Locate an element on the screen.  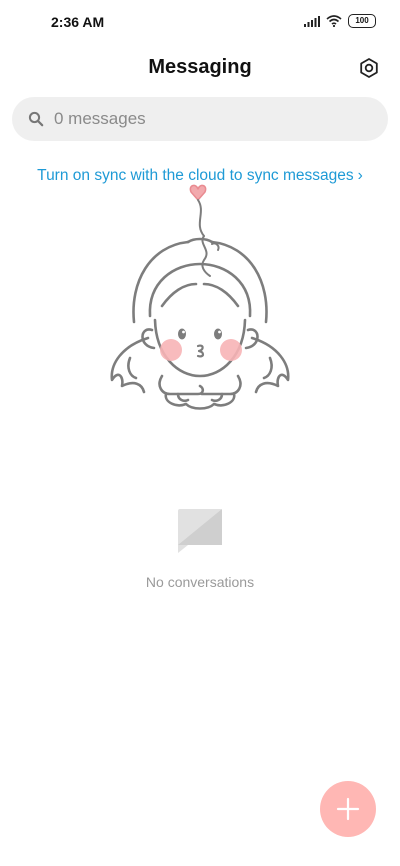
plus-icon is located at coordinates (348, 809).